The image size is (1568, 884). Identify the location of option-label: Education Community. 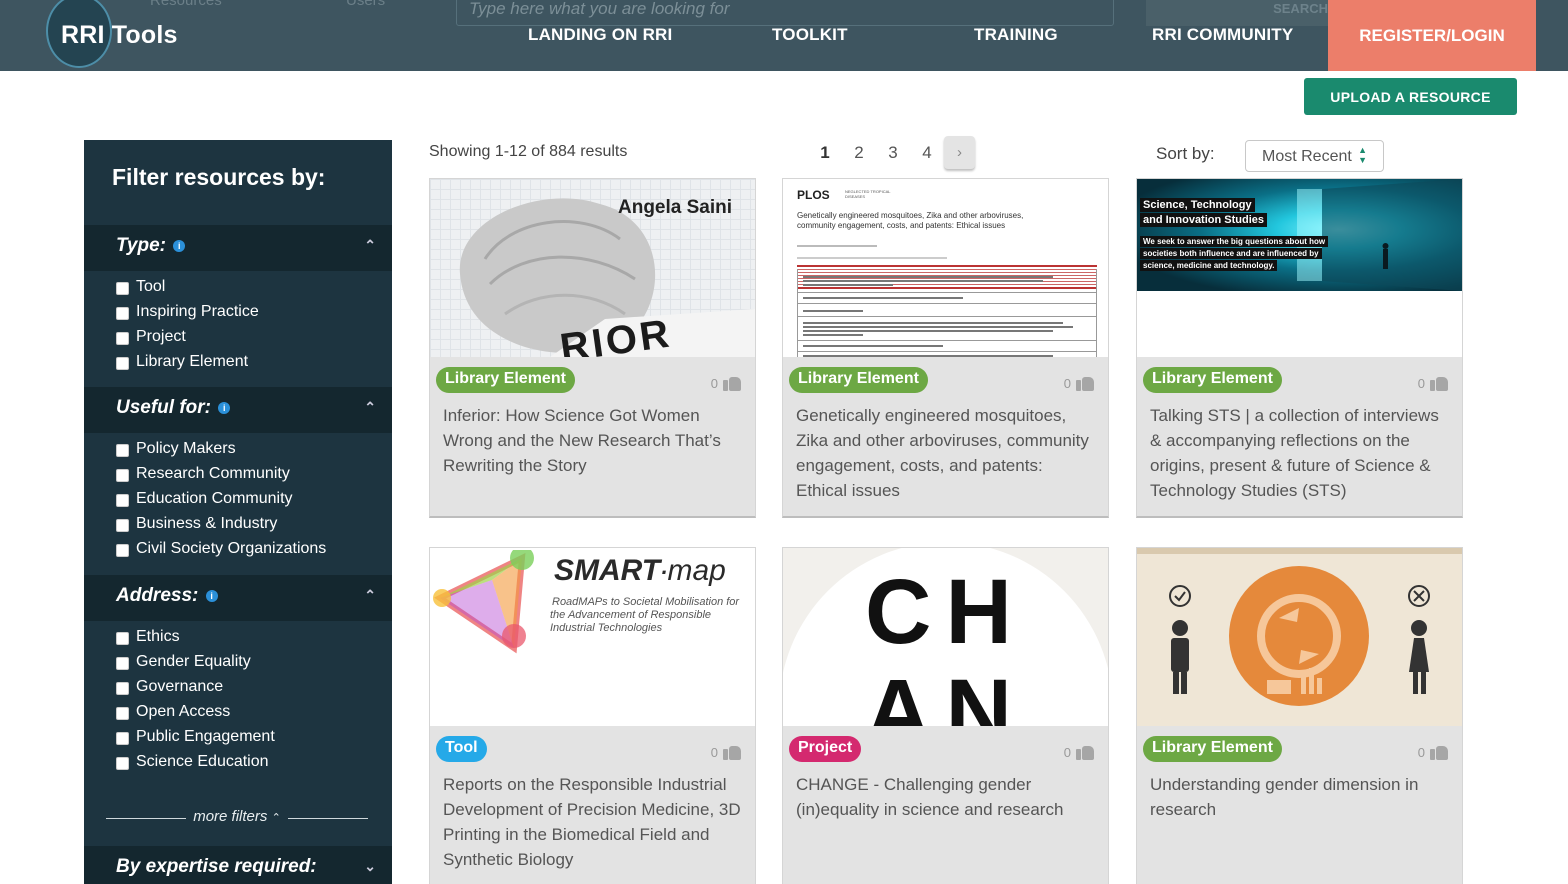
(214, 498).